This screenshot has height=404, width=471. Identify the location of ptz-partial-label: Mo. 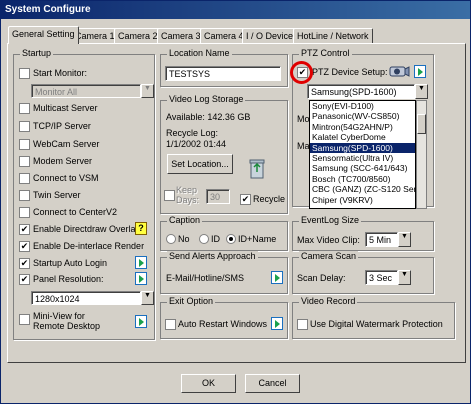
(303, 119).